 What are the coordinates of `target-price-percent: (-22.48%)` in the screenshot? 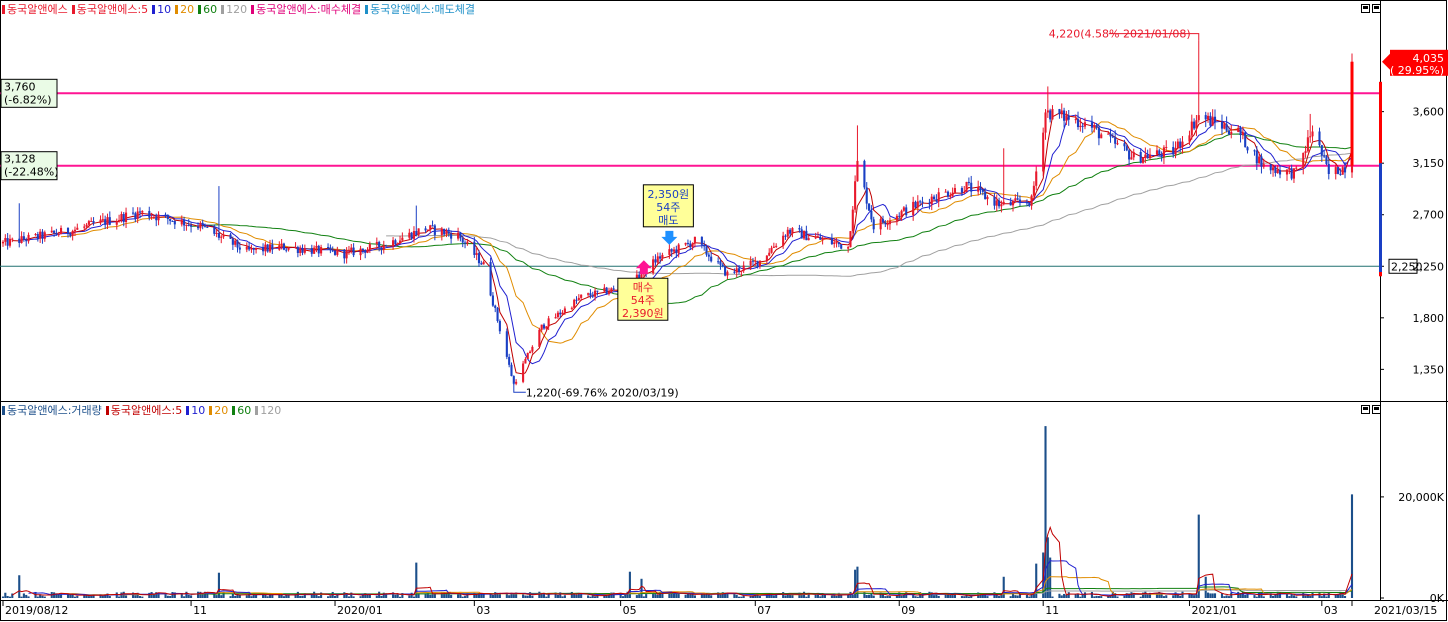 It's located at (31, 172).